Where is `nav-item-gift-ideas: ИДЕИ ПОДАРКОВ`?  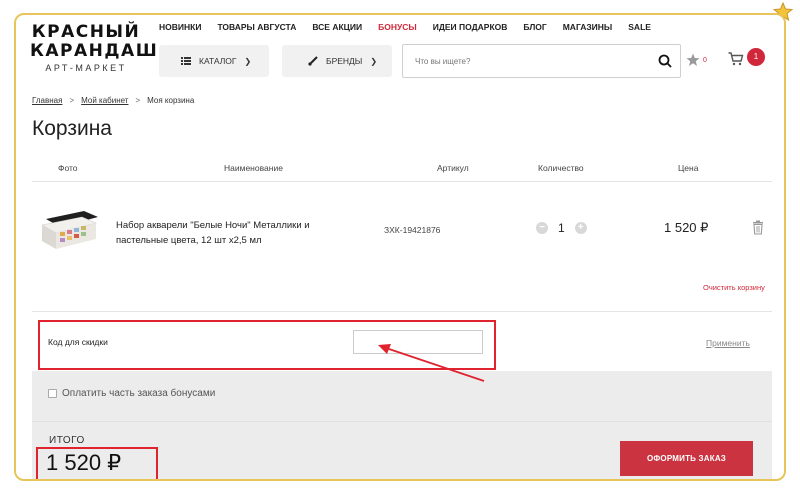 nav-item-gift-ideas: ИДЕИ ПОДАРКОВ is located at coordinates (470, 27).